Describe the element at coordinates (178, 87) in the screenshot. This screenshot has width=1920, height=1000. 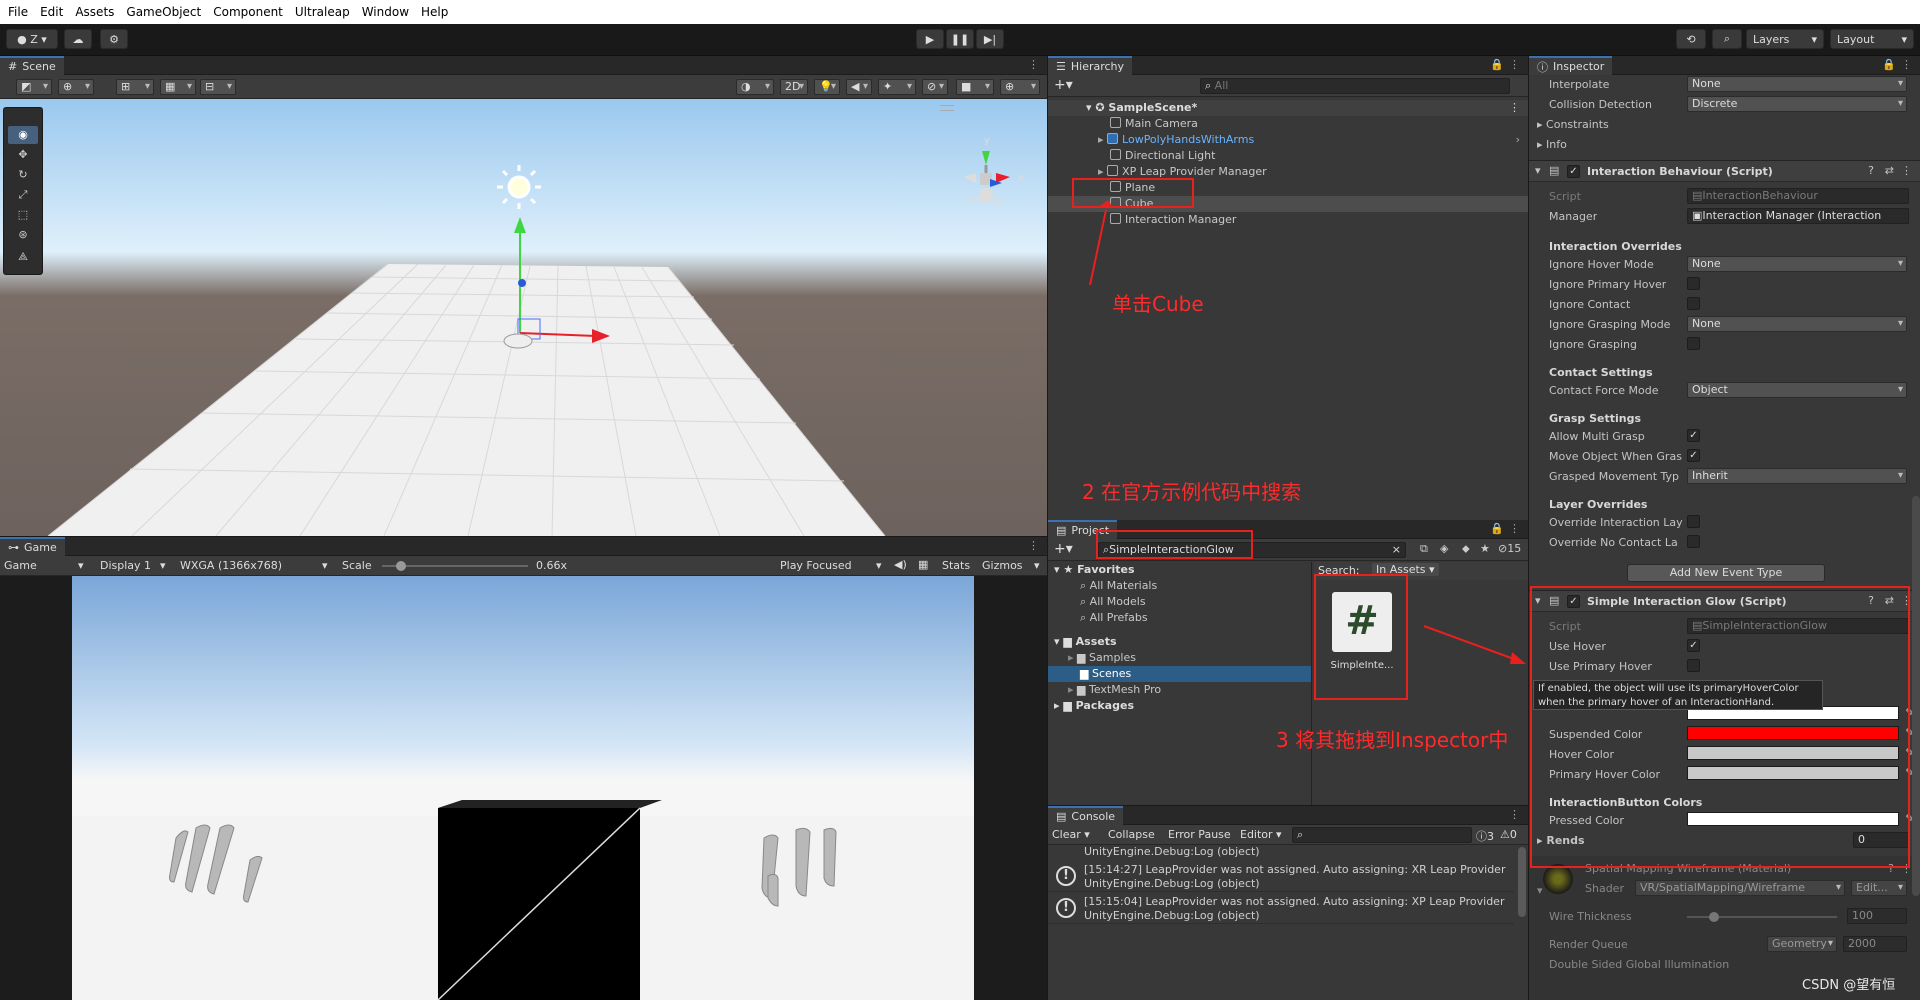
I see `grid-dropdown: ▦` at that location.